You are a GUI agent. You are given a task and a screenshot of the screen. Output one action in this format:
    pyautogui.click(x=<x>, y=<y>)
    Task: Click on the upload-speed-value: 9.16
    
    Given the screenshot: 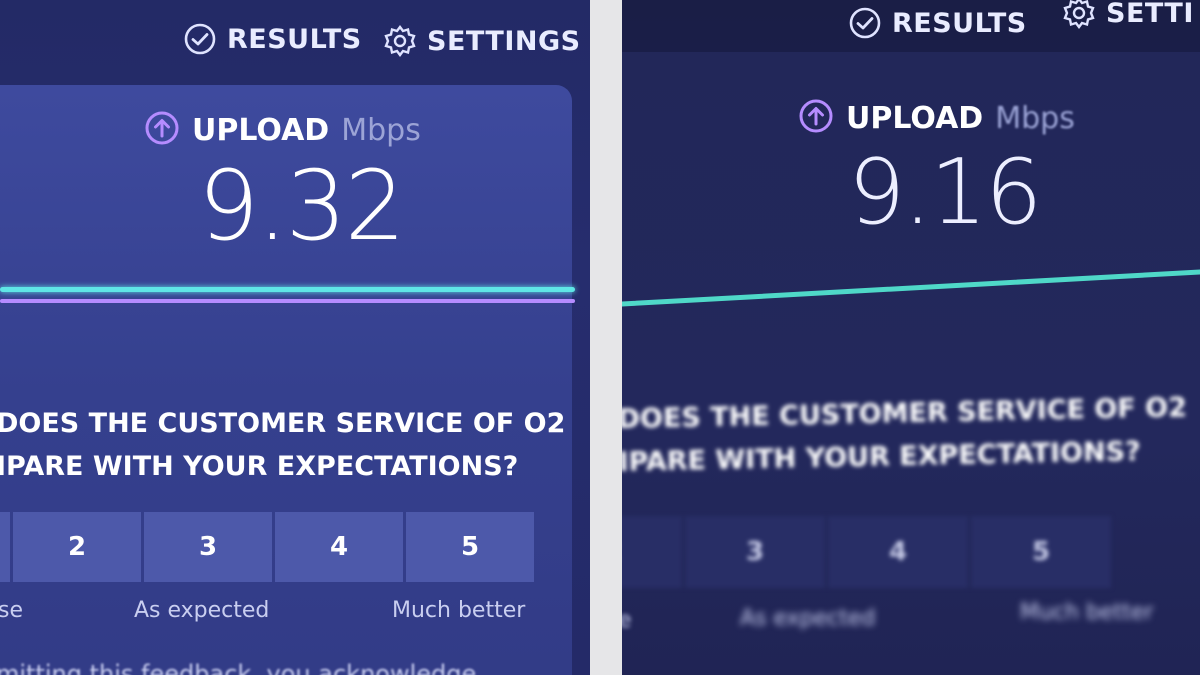 What is the action you would take?
    pyautogui.click(x=945, y=192)
    